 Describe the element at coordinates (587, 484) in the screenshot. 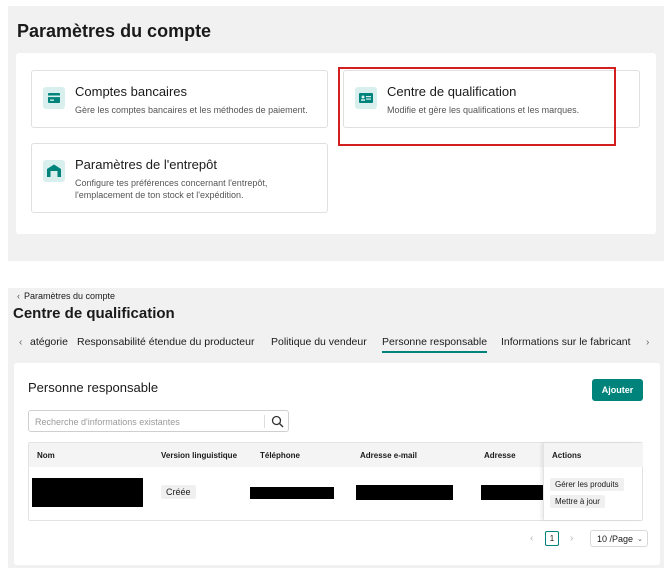

I see `manage-products-button: Gérer les produits` at that location.